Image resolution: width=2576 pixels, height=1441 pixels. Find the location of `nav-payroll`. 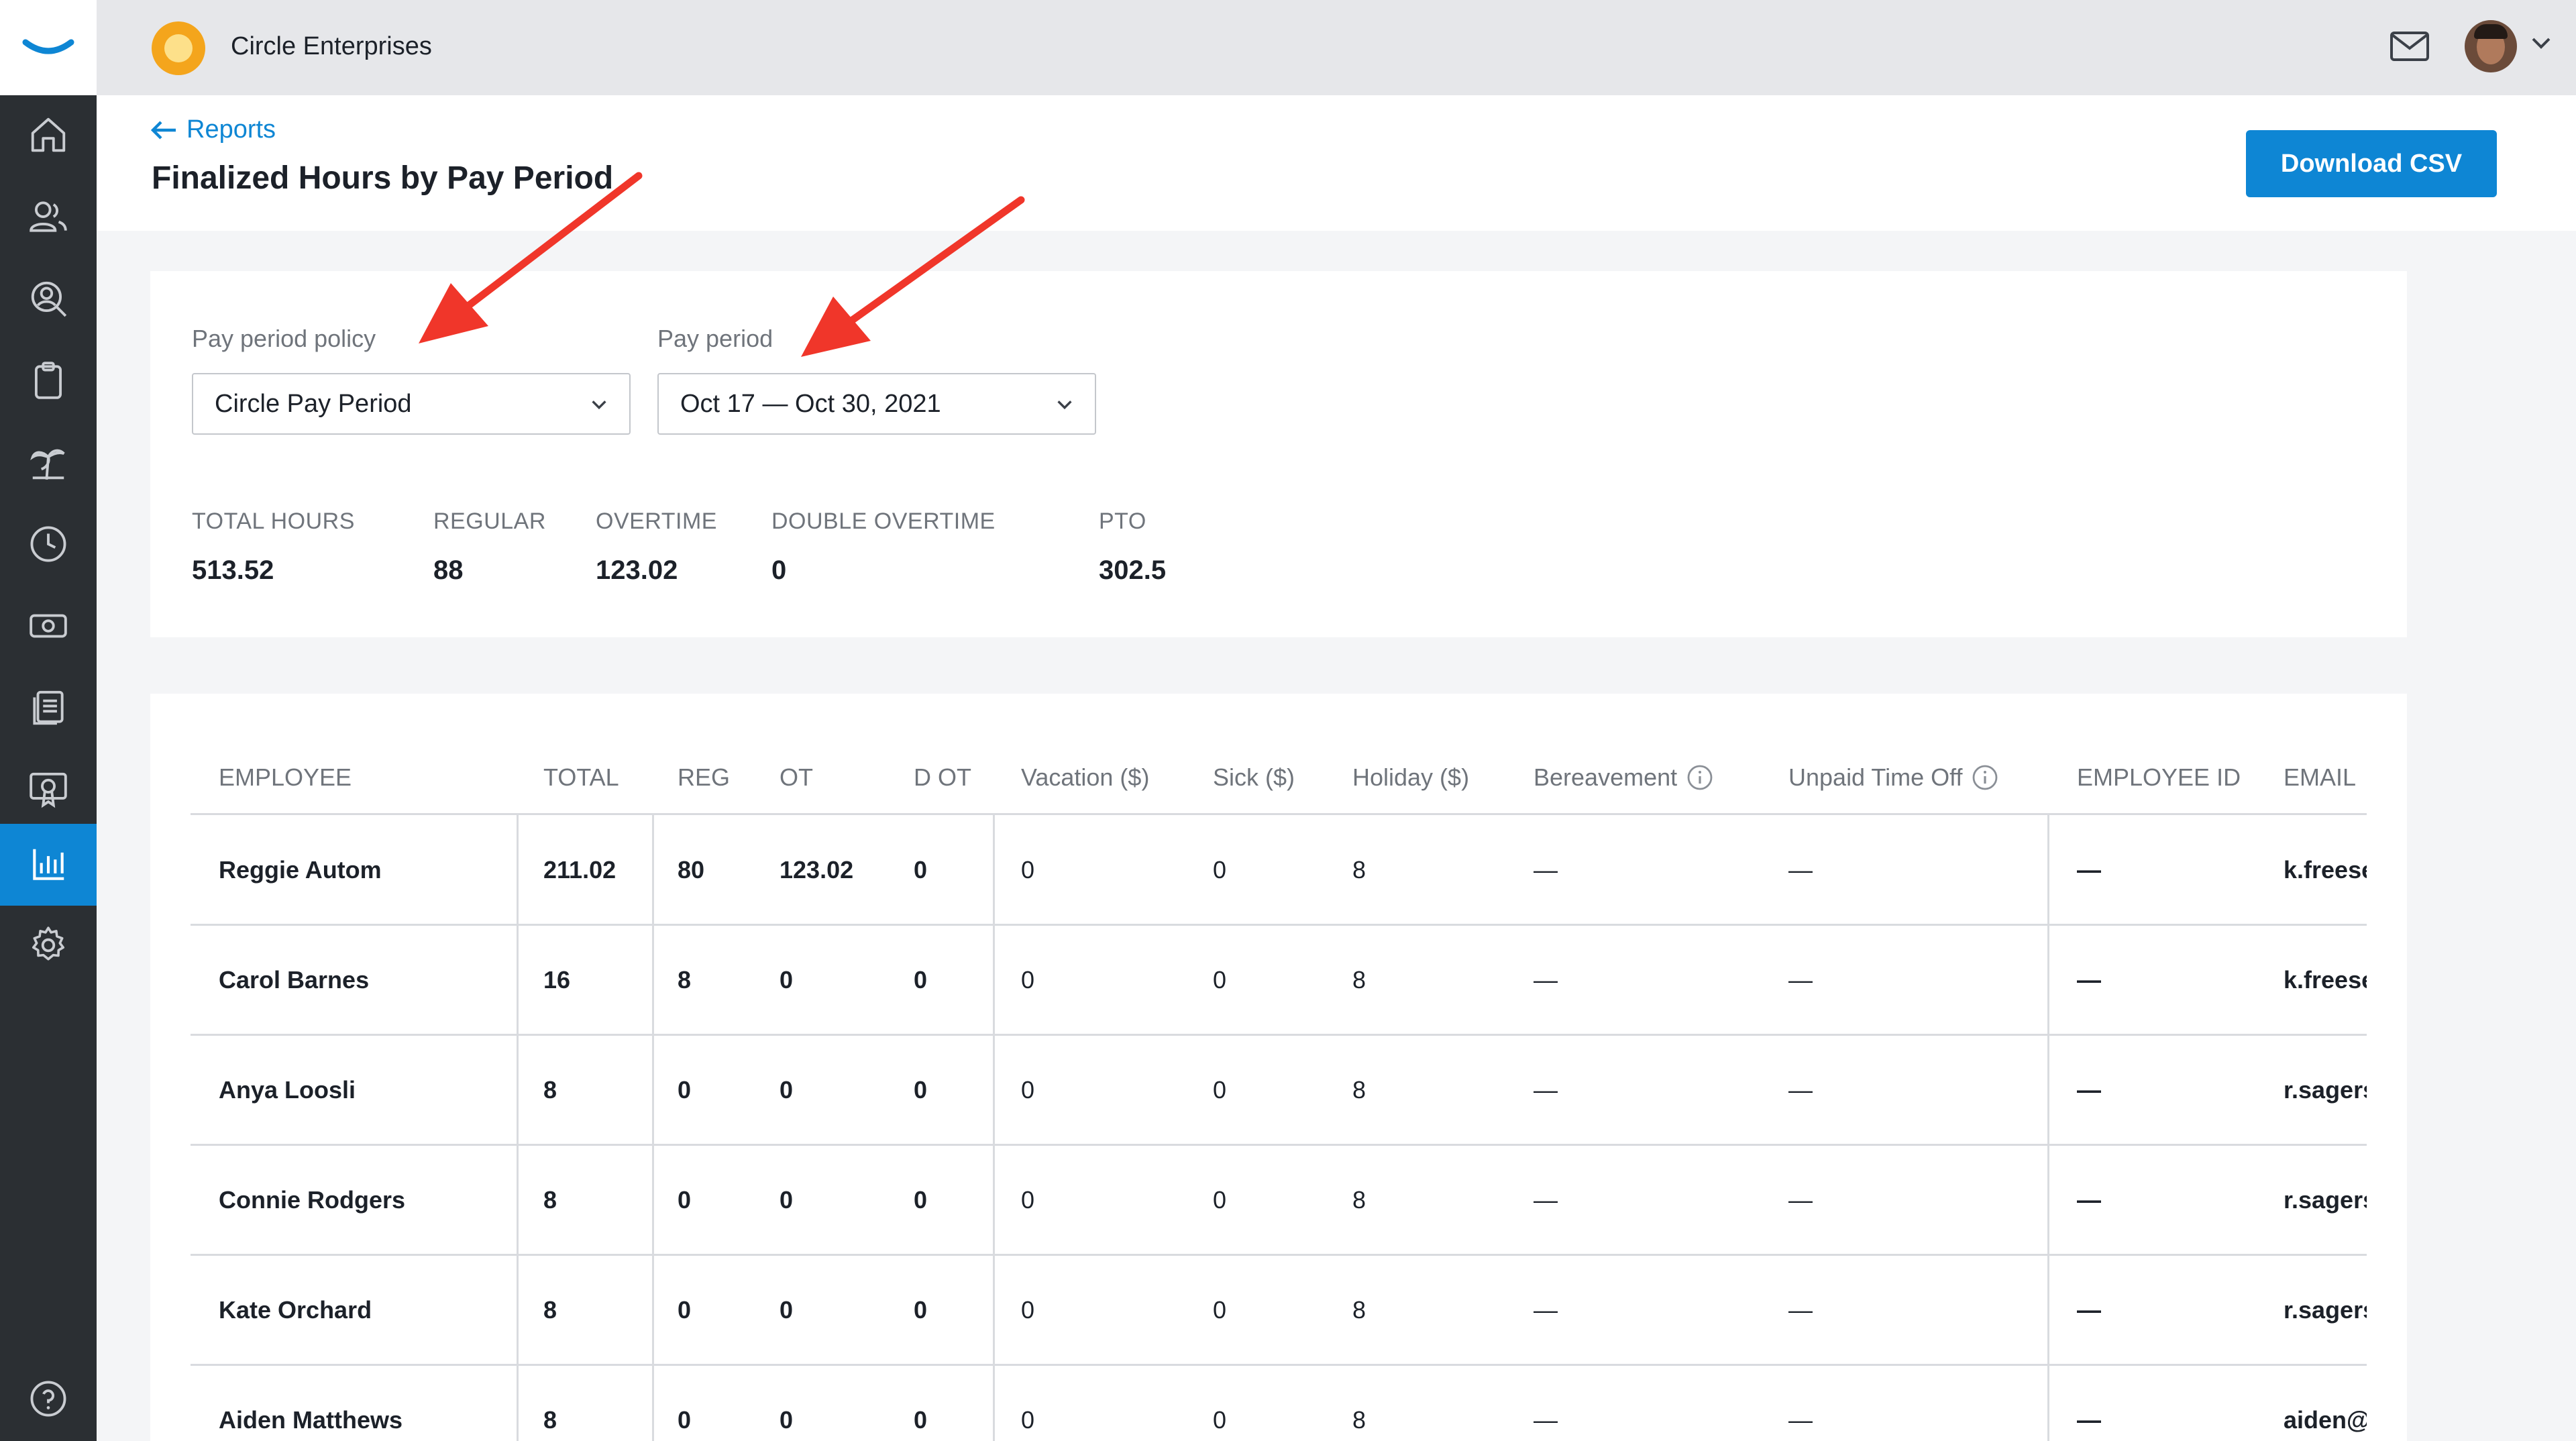

nav-payroll is located at coordinates (48, 626).